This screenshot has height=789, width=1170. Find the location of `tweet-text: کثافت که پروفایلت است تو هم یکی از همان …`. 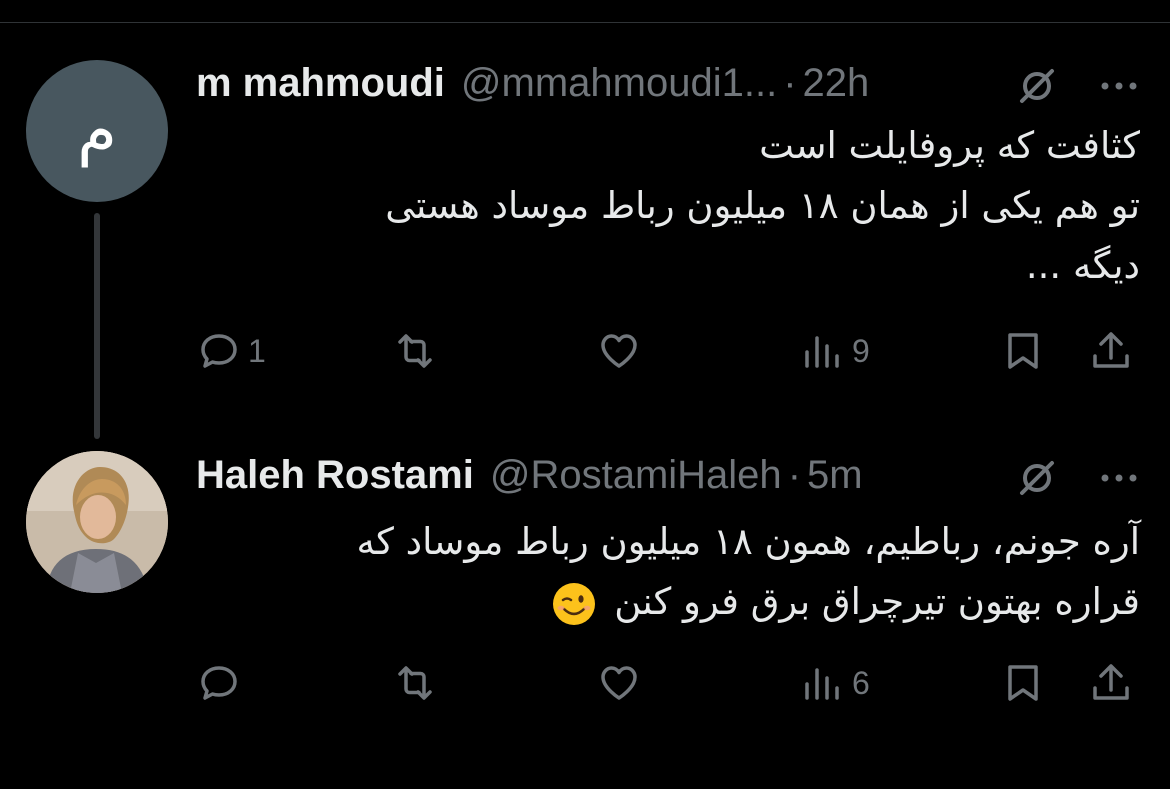

tweet-text: کثافت که پروفایلت است تو هم یکی از همان … is located at coordinates (762, 206).